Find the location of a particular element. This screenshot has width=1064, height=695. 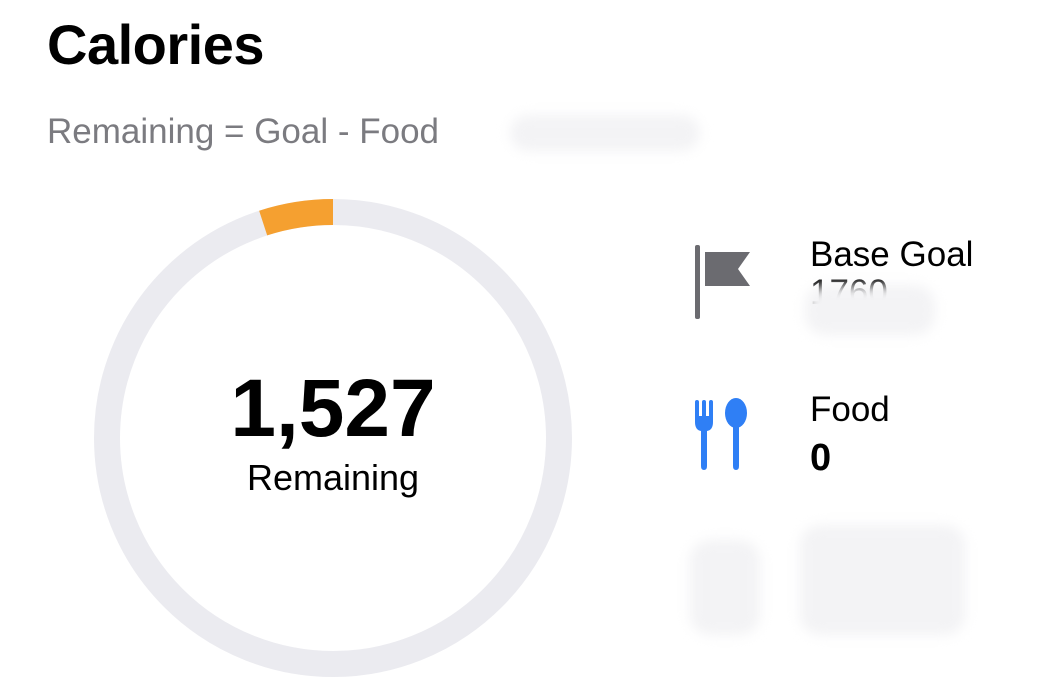

remaining-label: Remaining is located at coordinates (333, 477).